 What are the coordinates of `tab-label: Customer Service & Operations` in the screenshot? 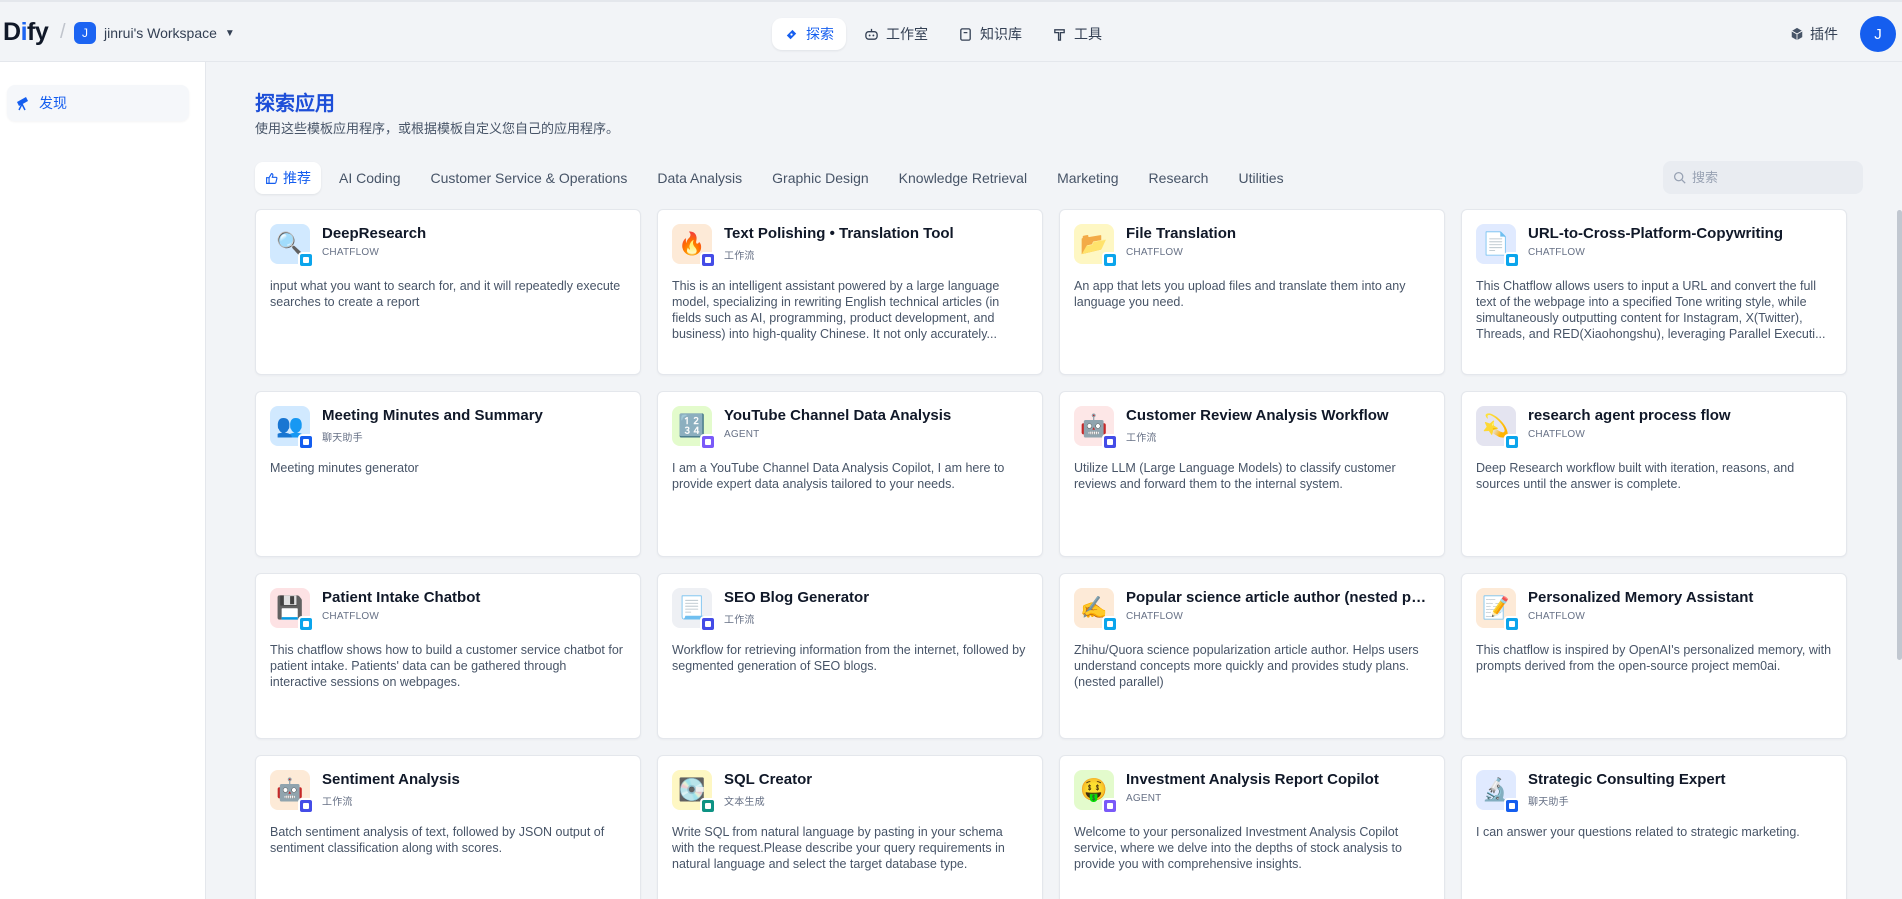 It's located at (529, 178).